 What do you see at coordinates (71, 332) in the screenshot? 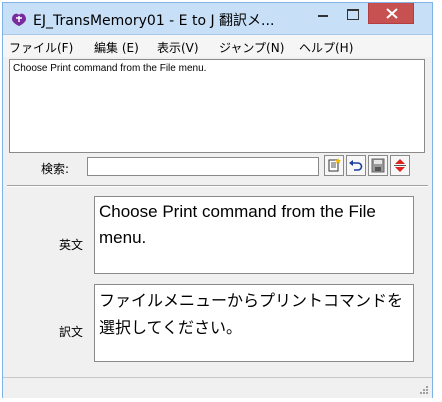
I see `japanese-label: 訳文` at bounding box center [71, 332].